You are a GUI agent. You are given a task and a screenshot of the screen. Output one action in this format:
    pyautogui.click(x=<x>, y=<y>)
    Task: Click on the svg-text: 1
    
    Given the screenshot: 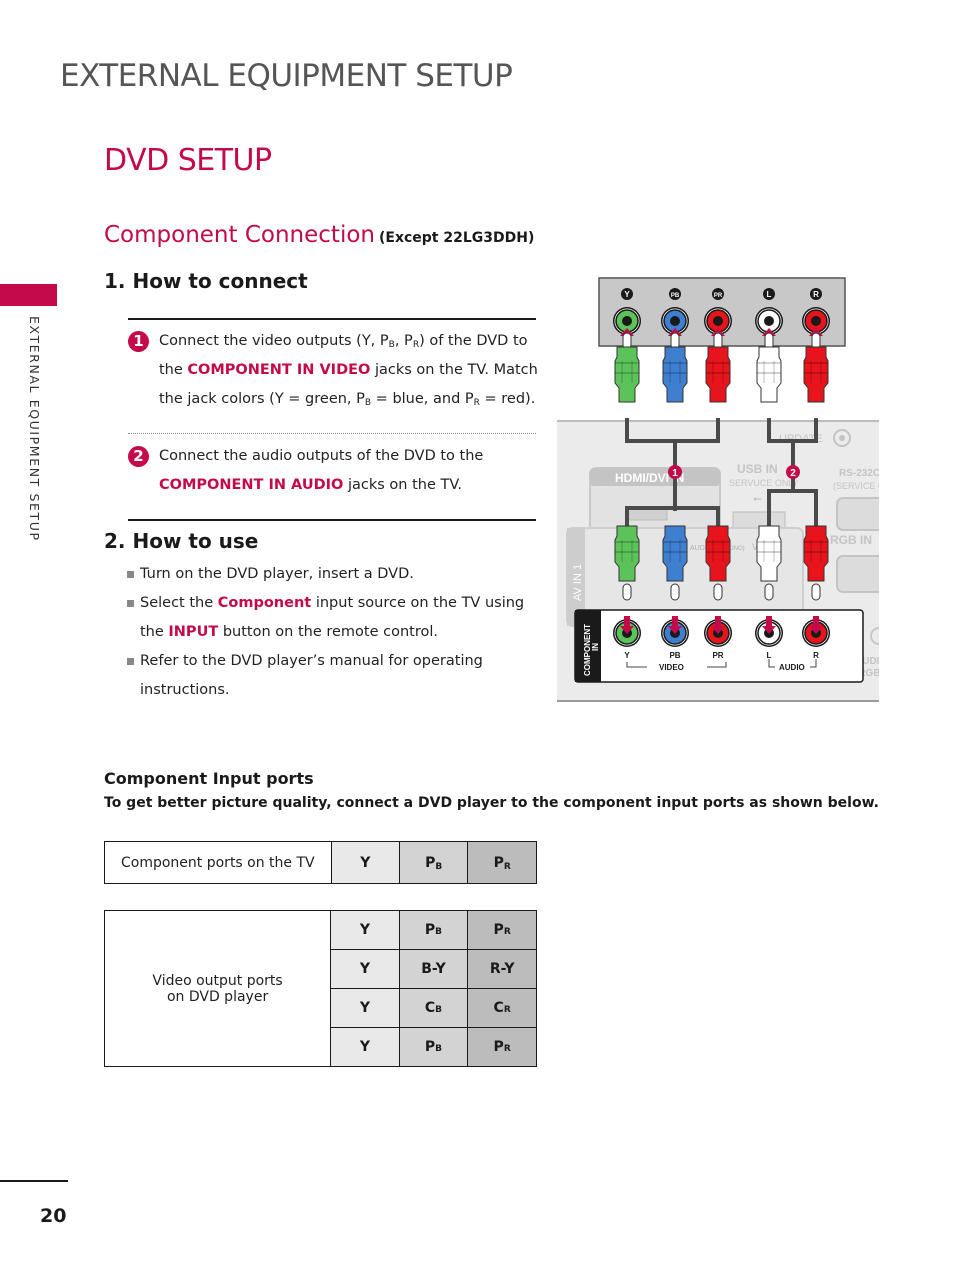 What is the action you would take?
    pyautogui.click(x=675, y=473)
    